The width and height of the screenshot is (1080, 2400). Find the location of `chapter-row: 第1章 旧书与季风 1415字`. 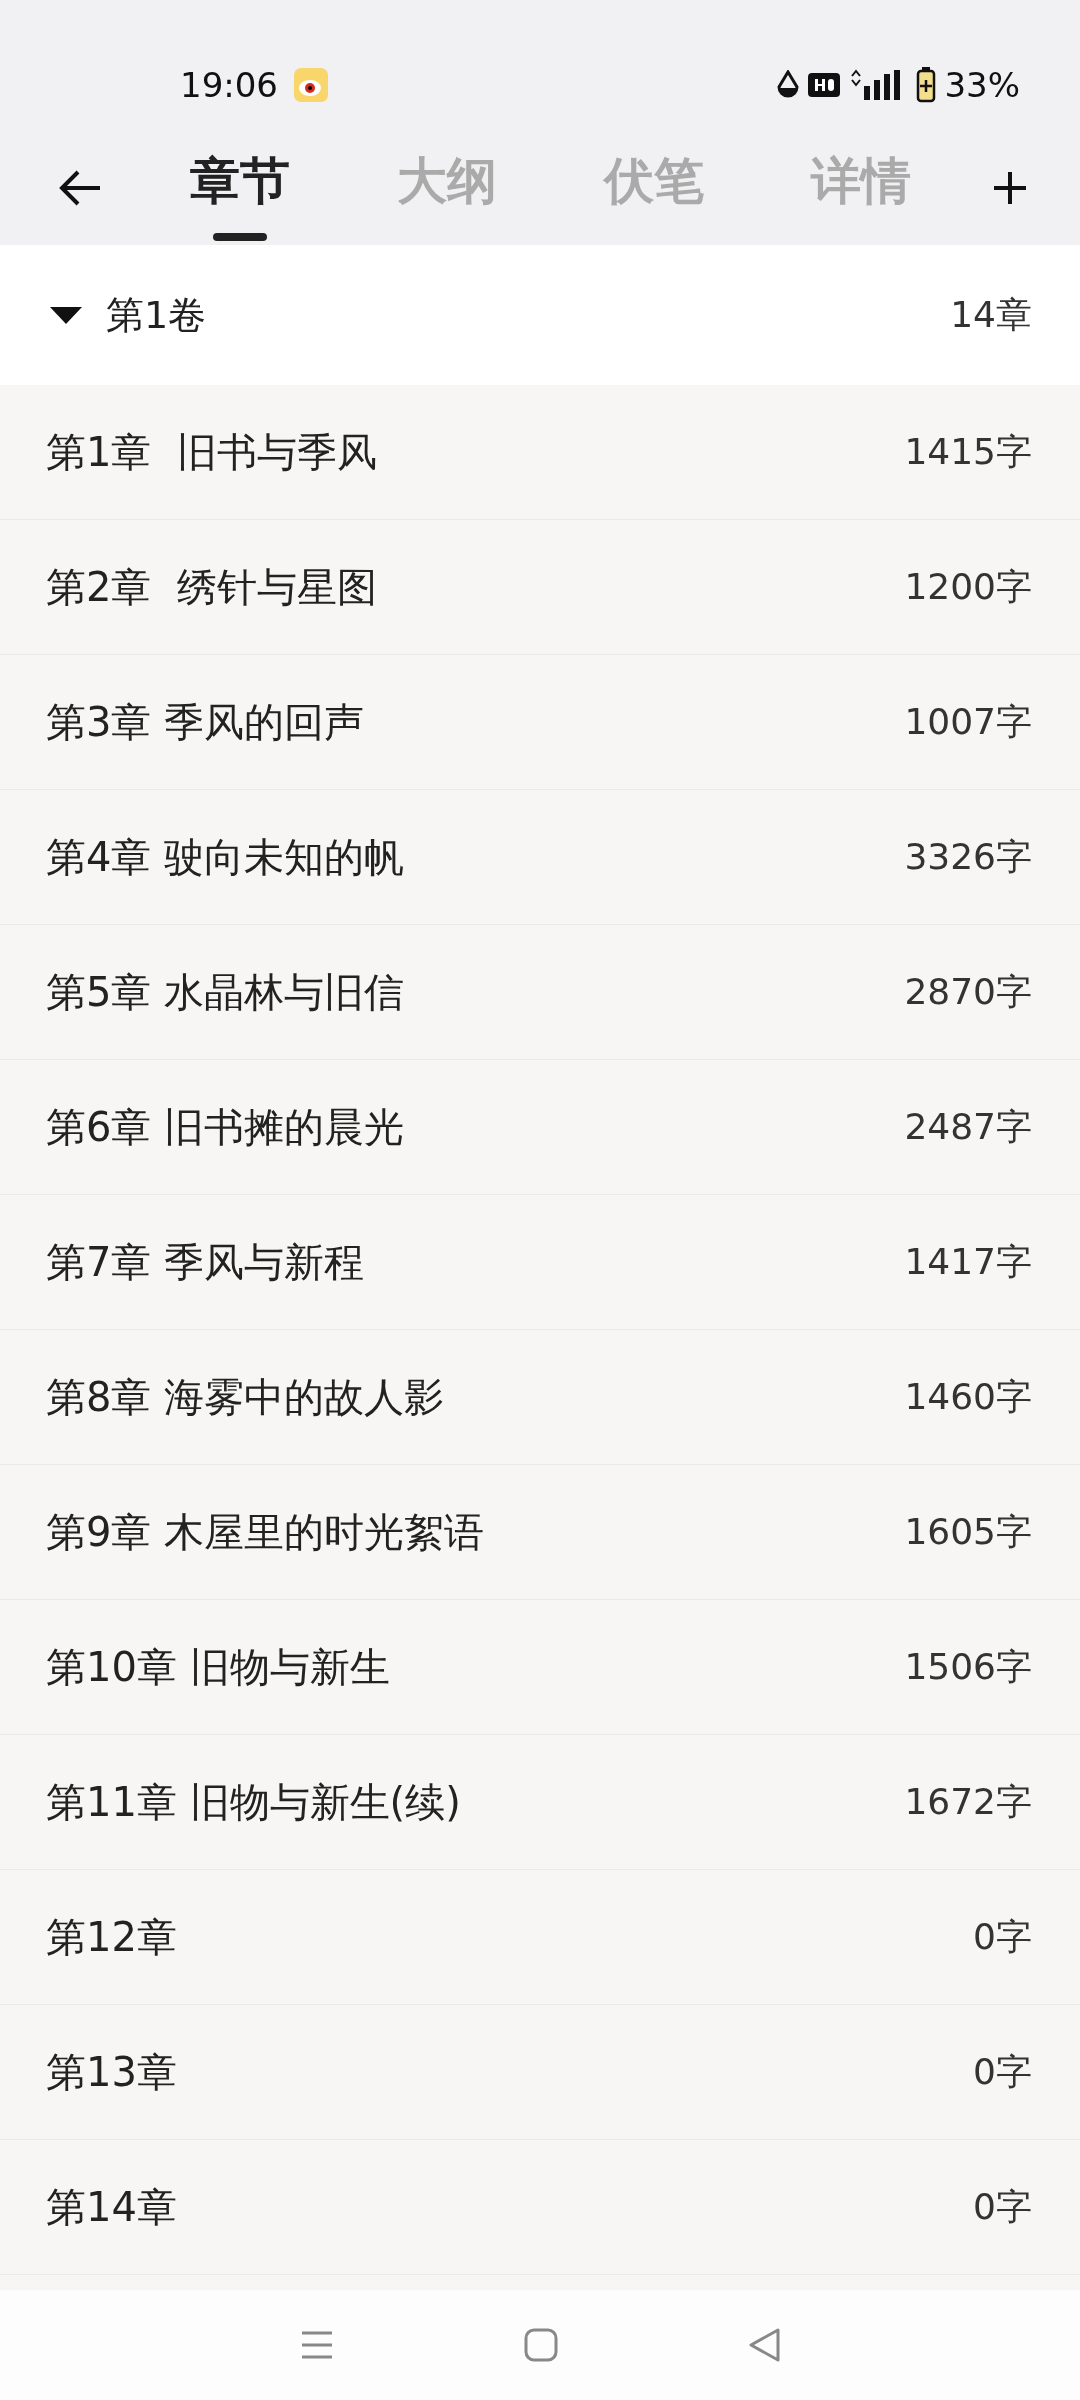

chapter-row: 第1章 旧书与季风 1415字 is located at coordinates (540, 452).